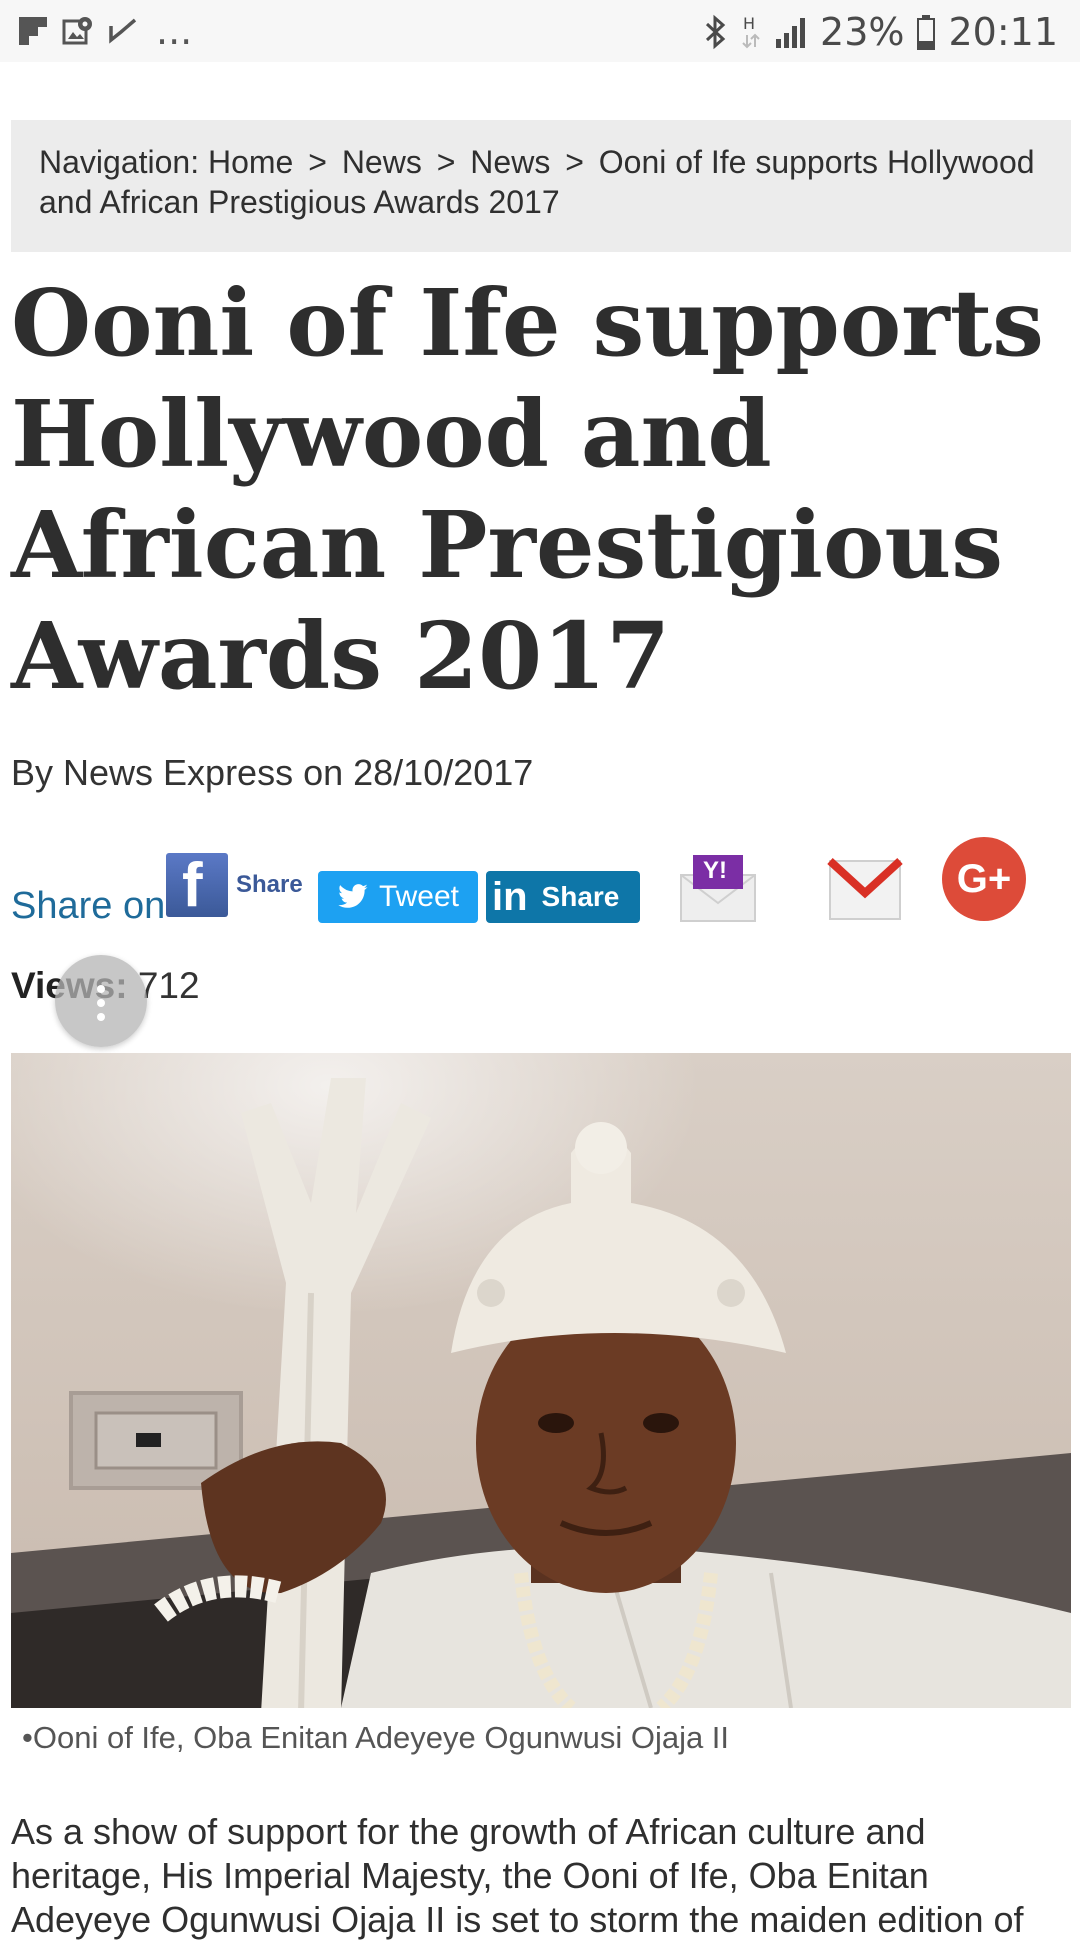 This screenshot has height=1942, width=1080. I want to click on linkedin-share-button: in Share, so click(563, 897).